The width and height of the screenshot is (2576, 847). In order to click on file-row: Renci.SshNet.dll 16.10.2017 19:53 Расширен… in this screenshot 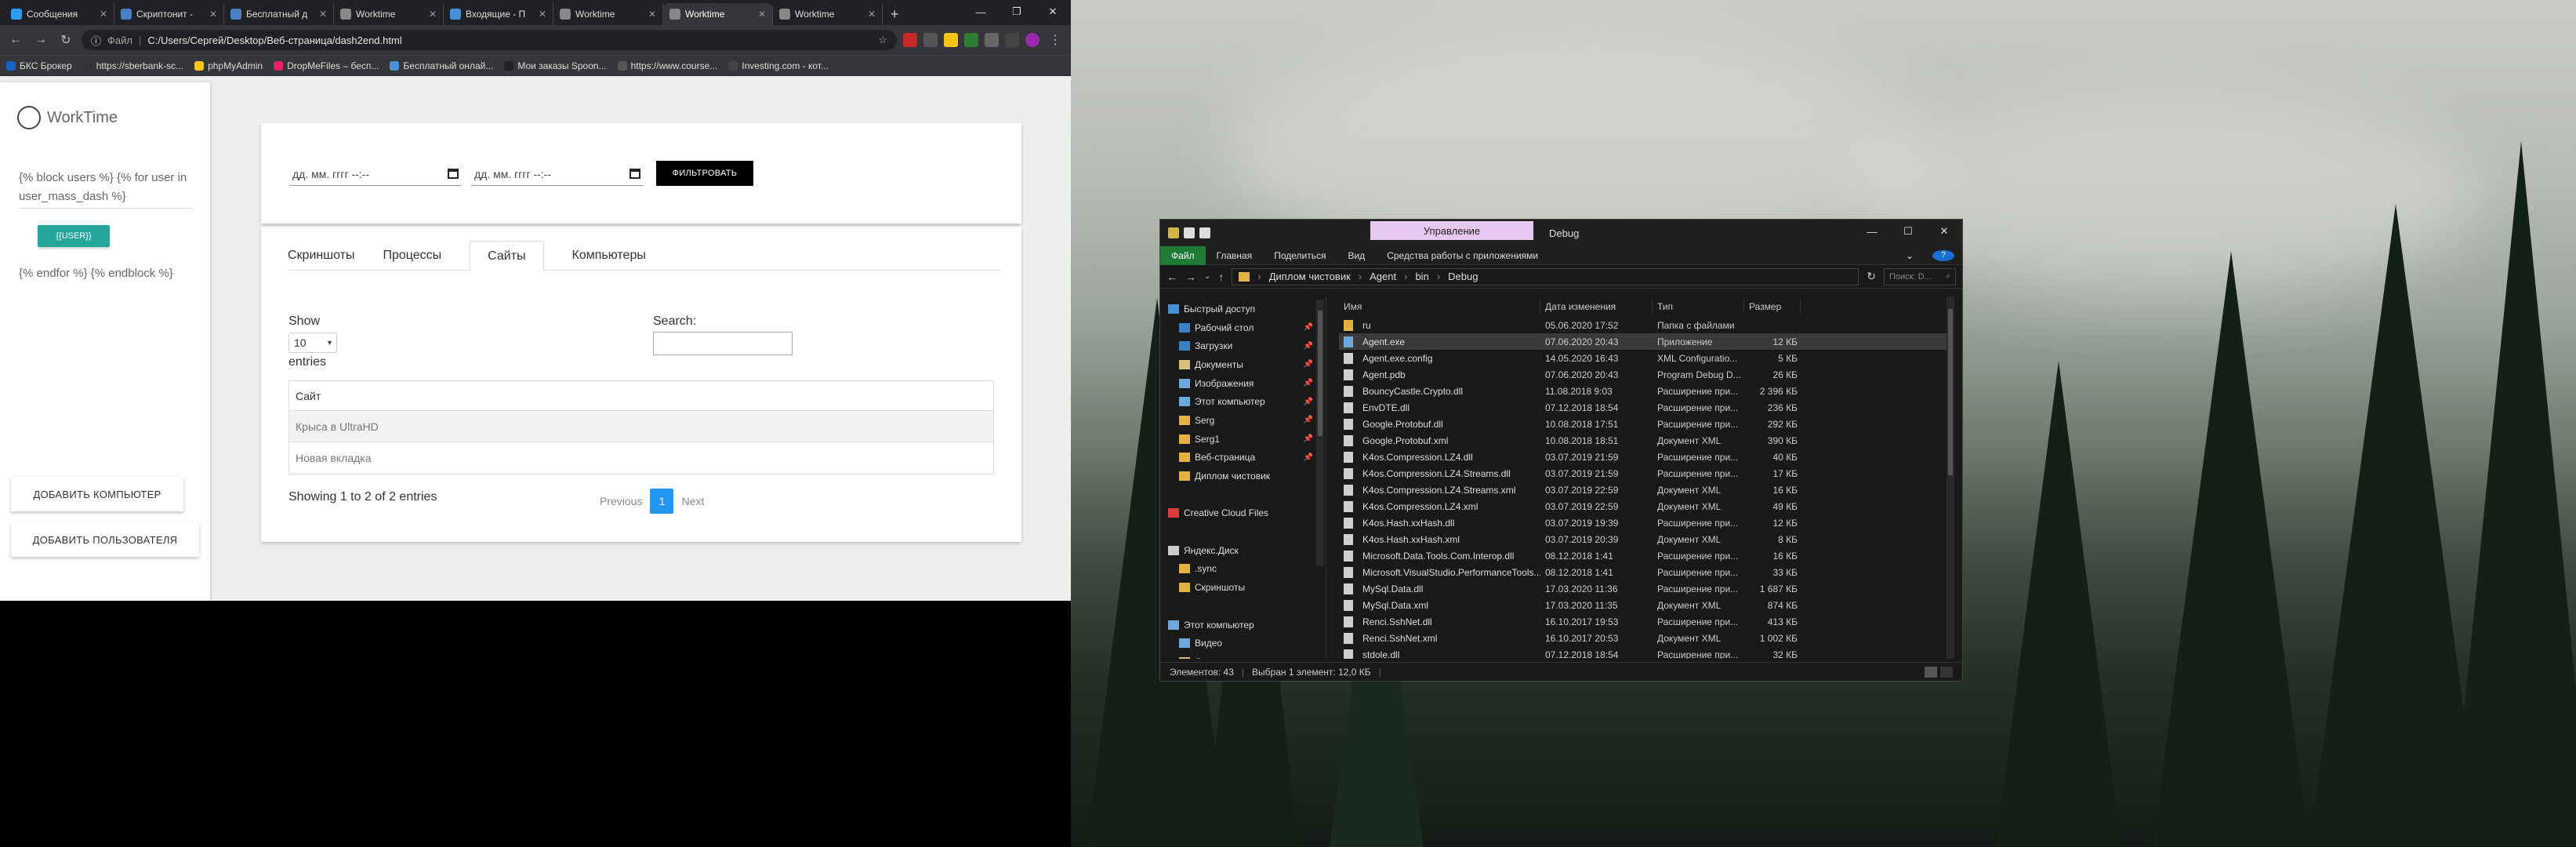, I will do `click(1644, 621)`.